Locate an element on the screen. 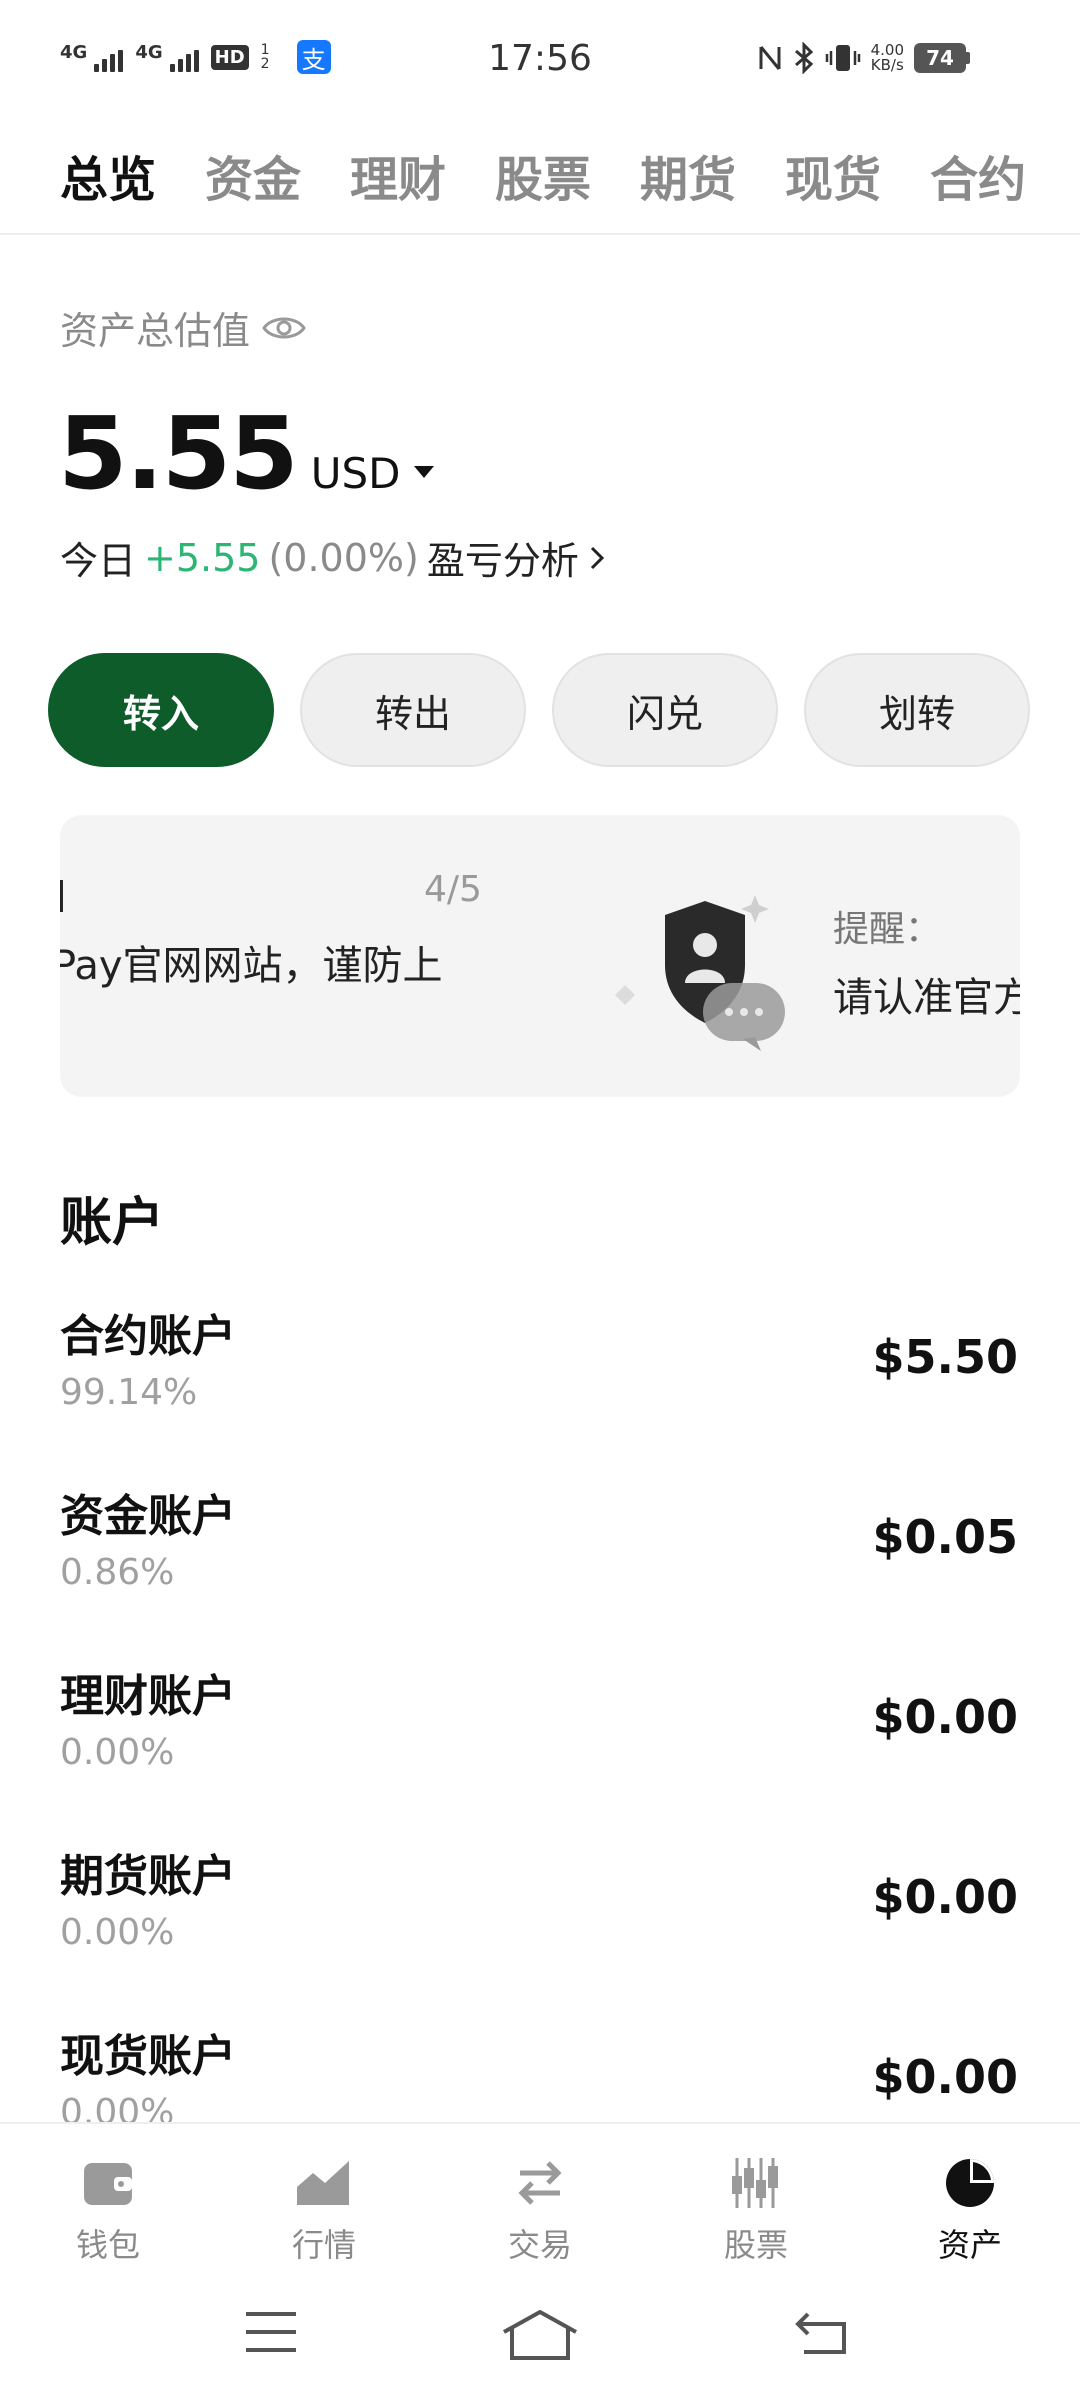  nav-trade: 交易 is located at coordinates (540, 2210).